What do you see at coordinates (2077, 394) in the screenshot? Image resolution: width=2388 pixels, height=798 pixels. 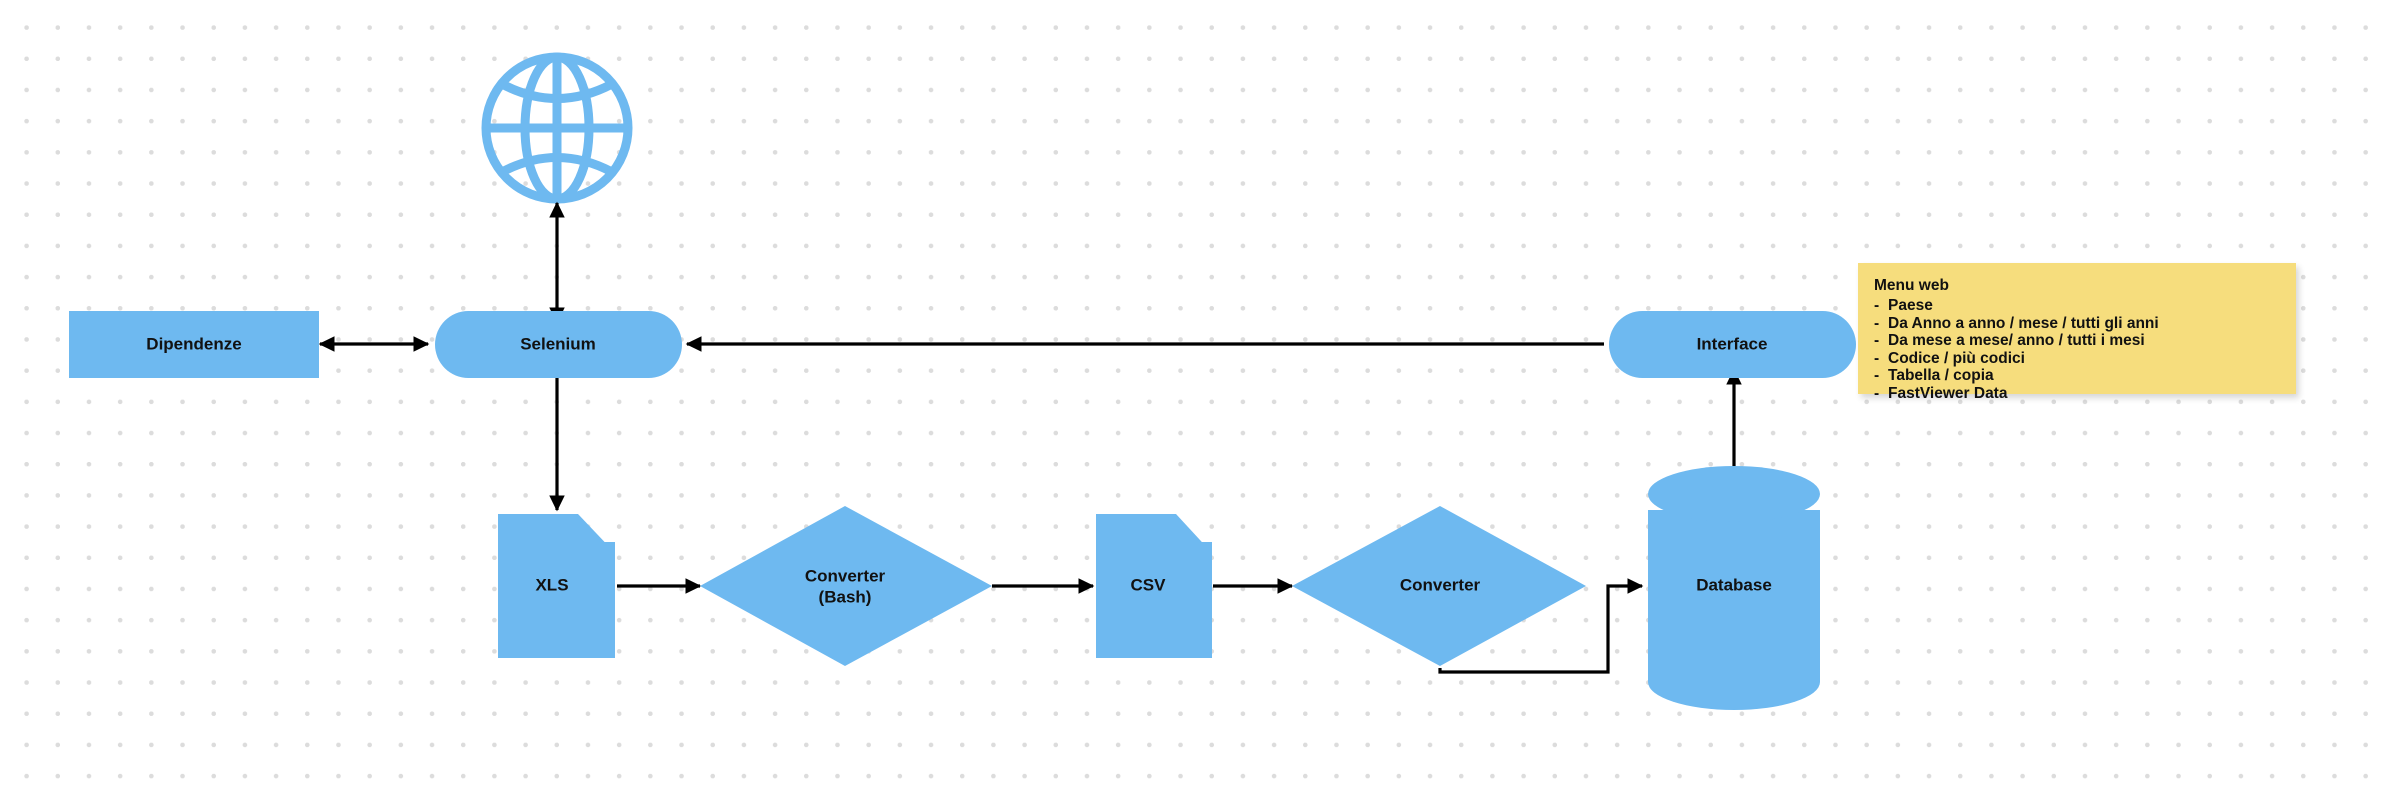 I see `sticky-note-item: - FastViewer Data` at bounding box center [2077, 394].